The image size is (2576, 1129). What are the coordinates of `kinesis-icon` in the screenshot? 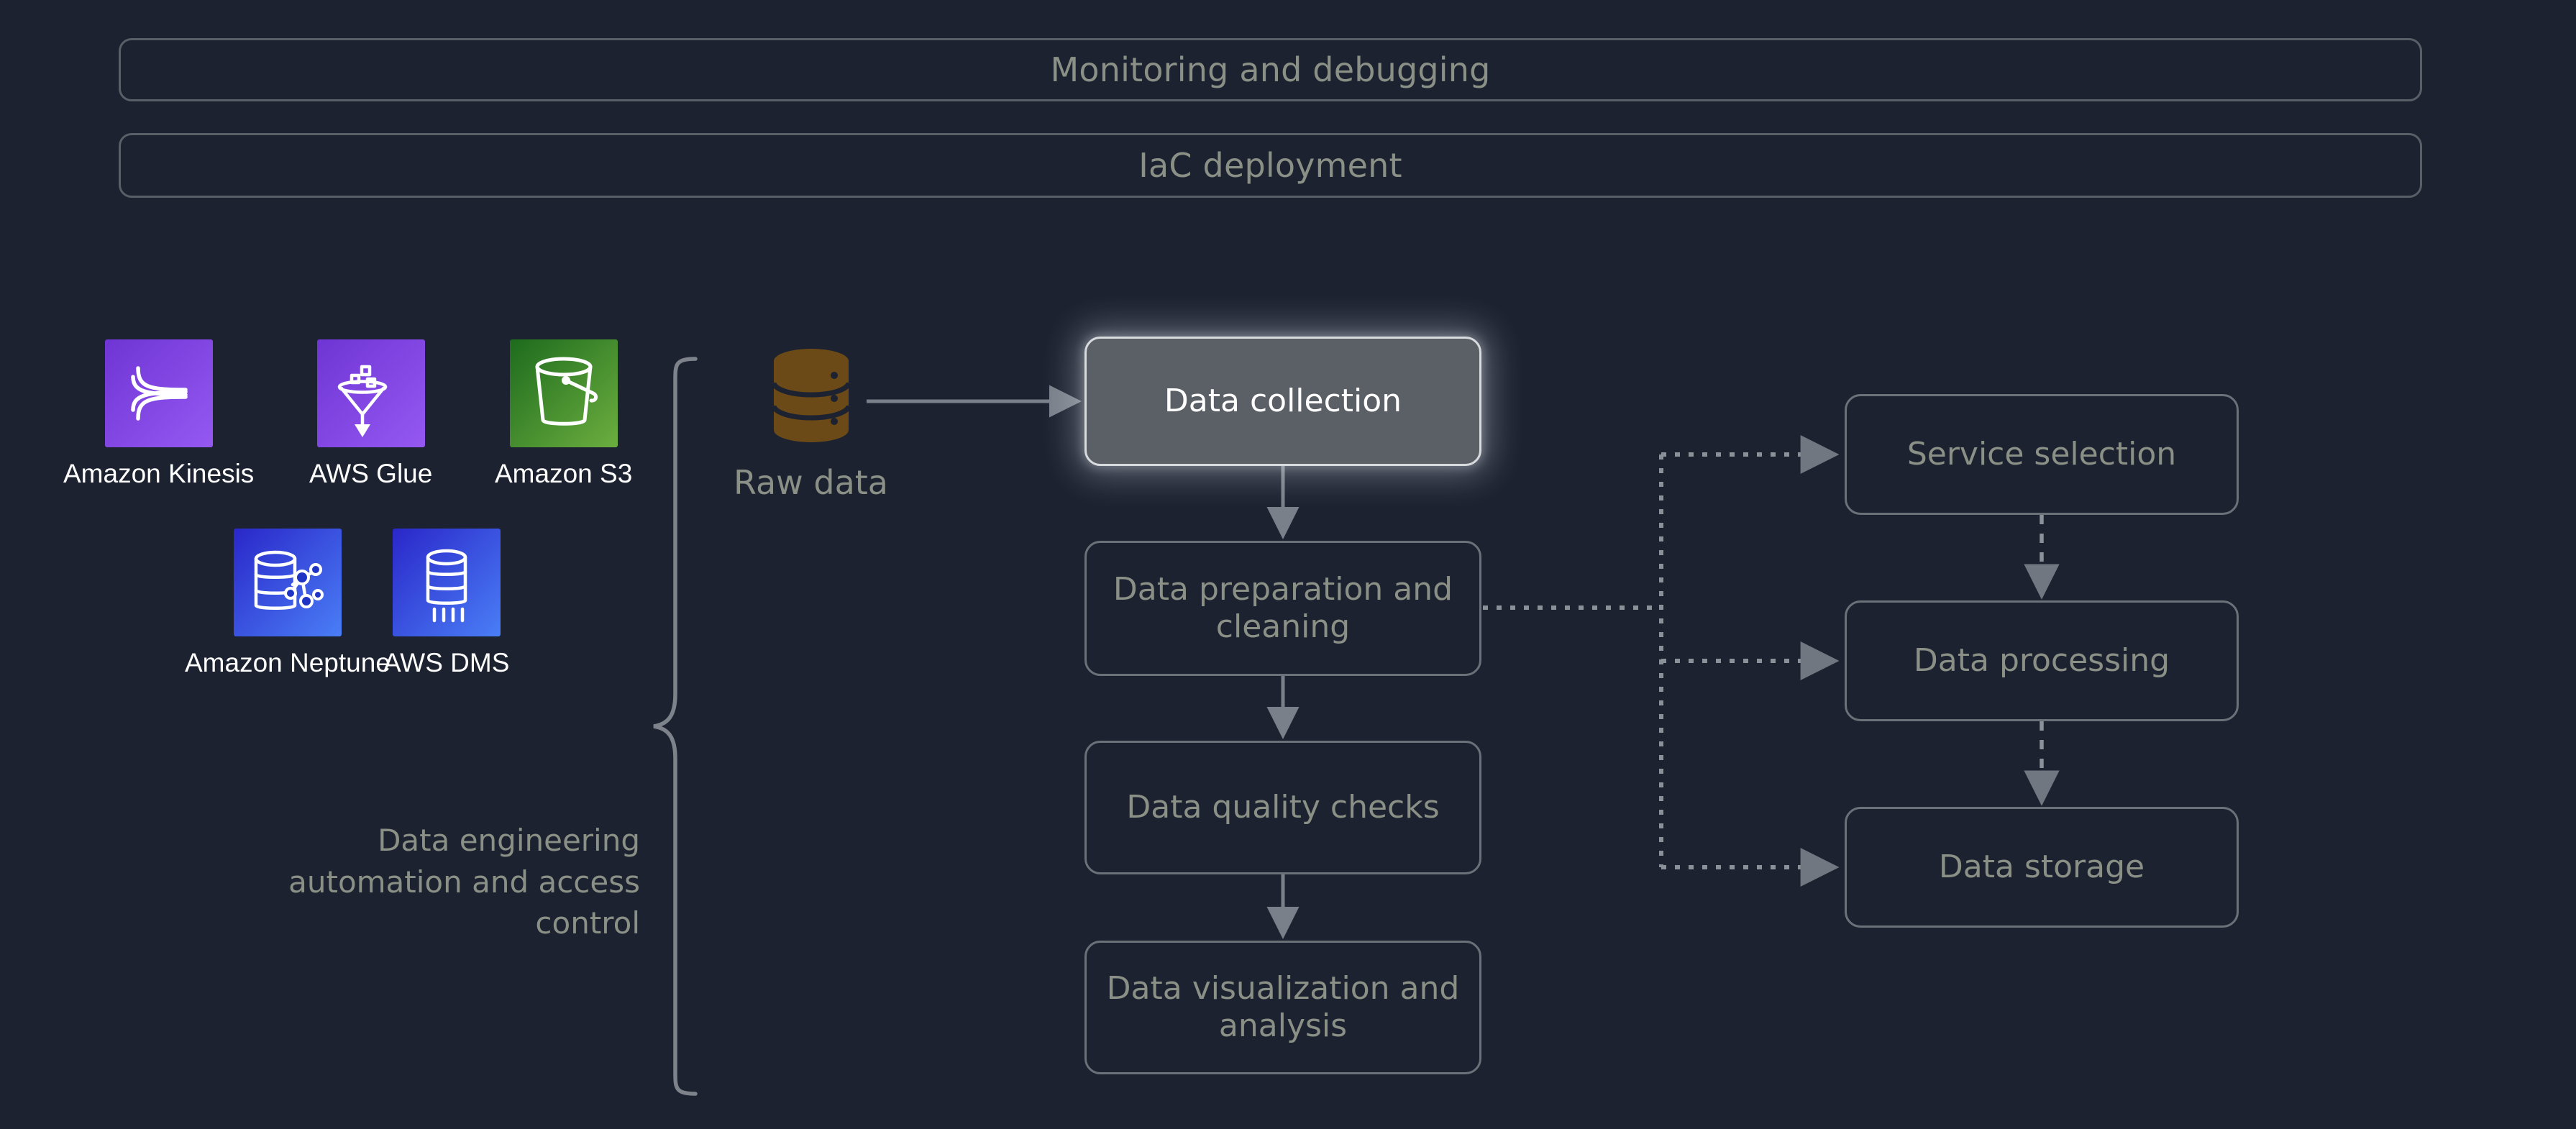 It's located at (158, 393).